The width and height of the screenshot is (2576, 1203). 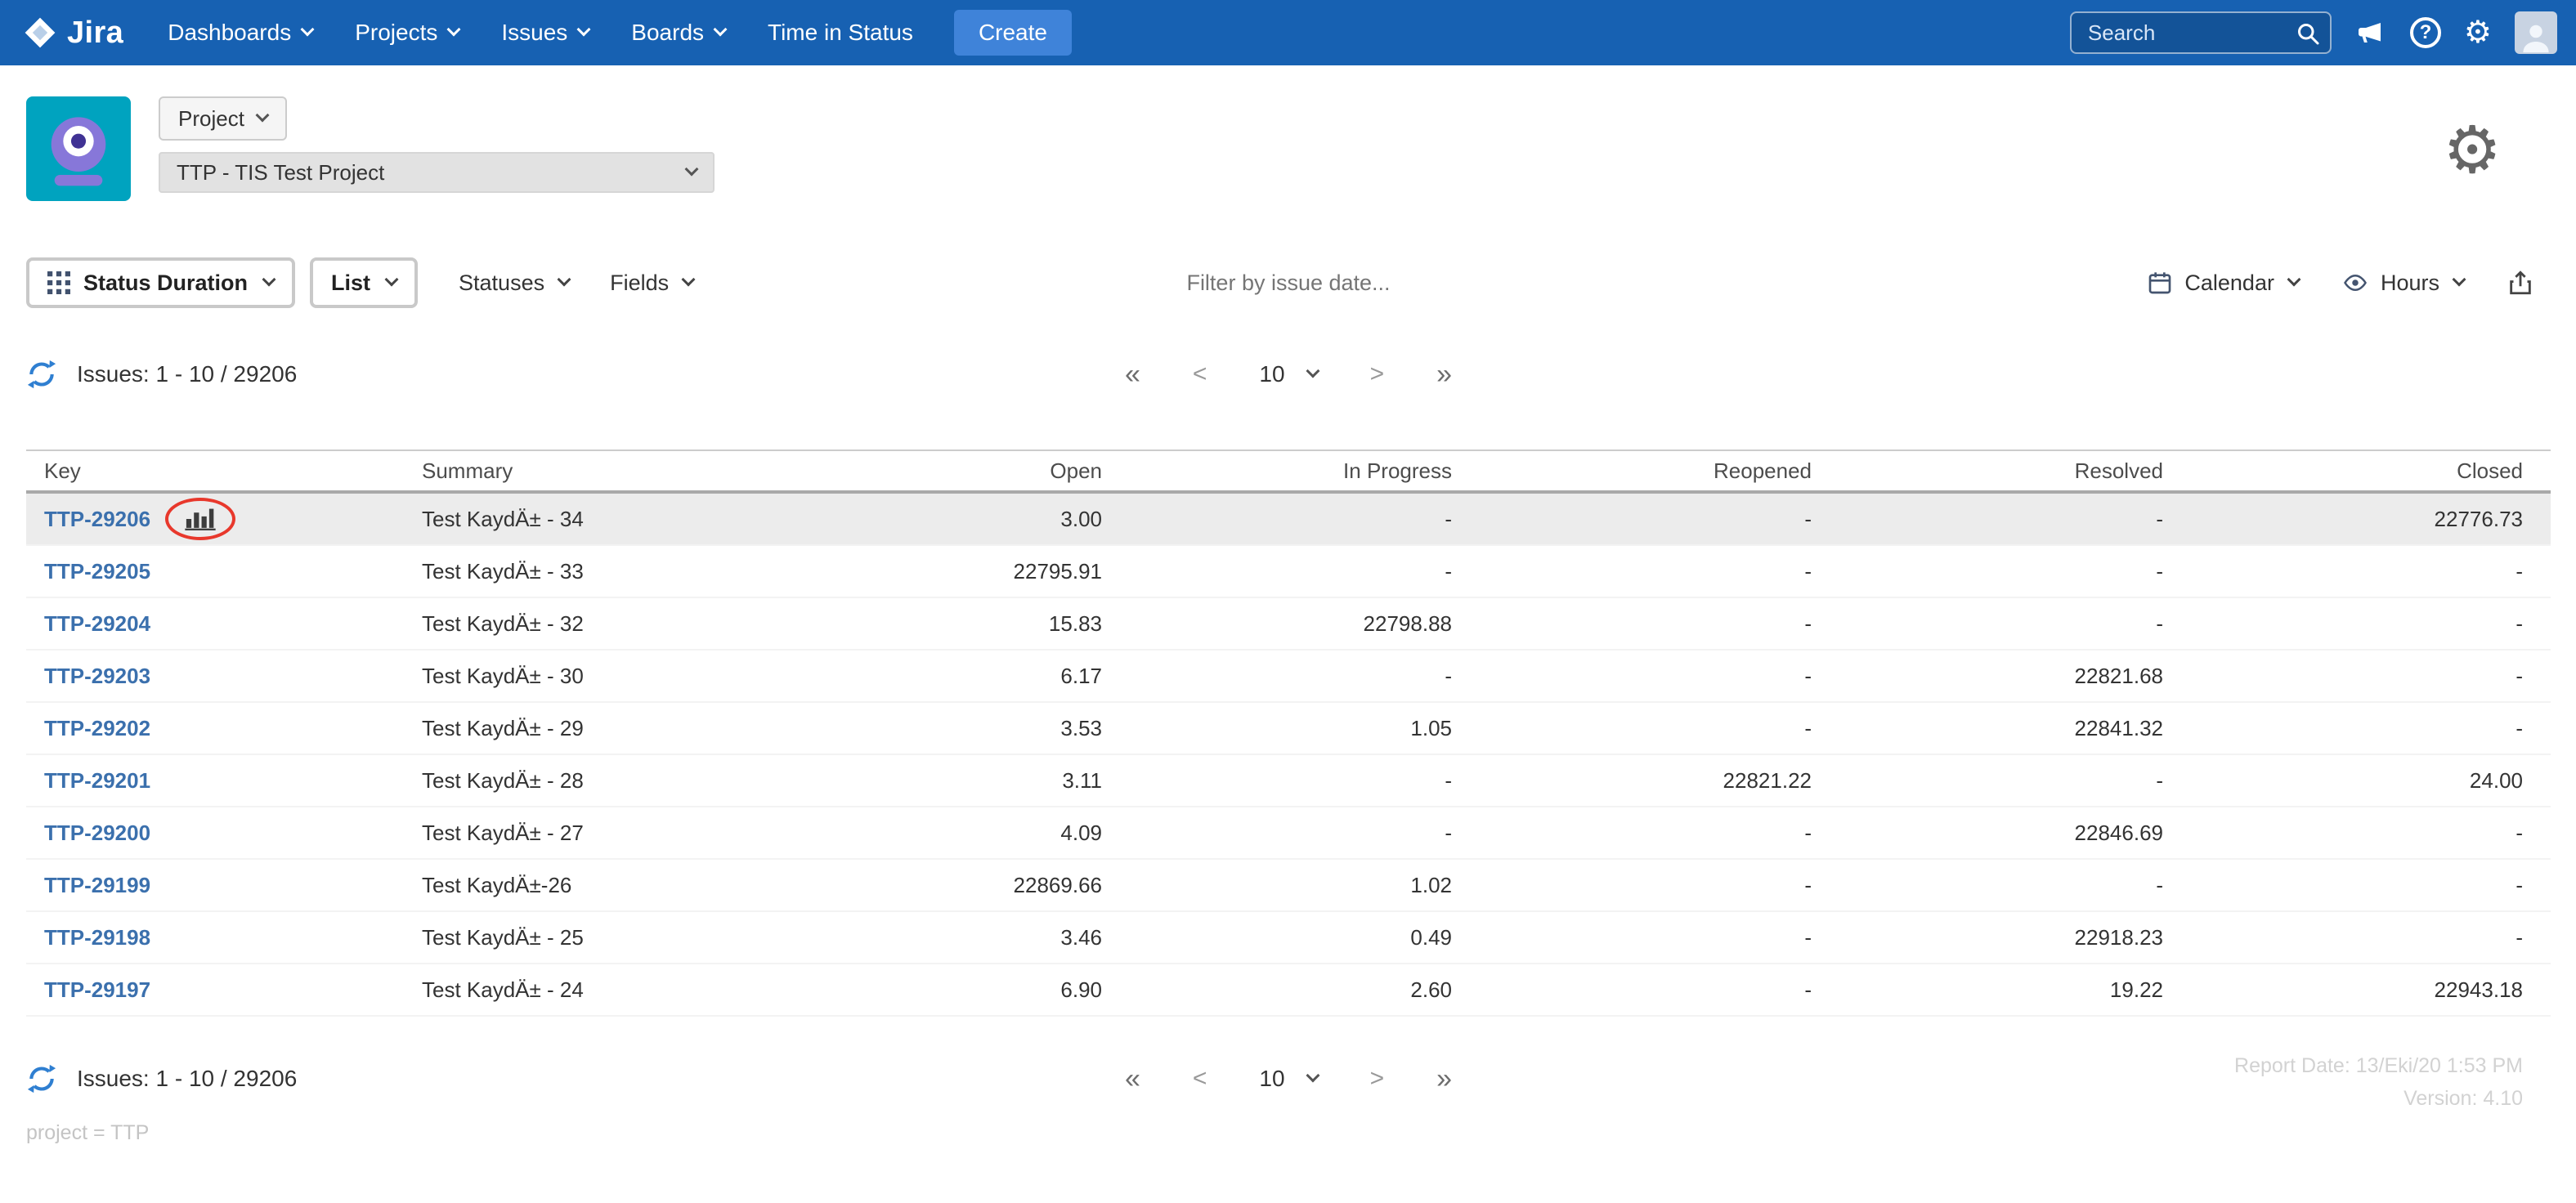 I want to click on open-cell: 3.53, so click(x=1081, y=727).